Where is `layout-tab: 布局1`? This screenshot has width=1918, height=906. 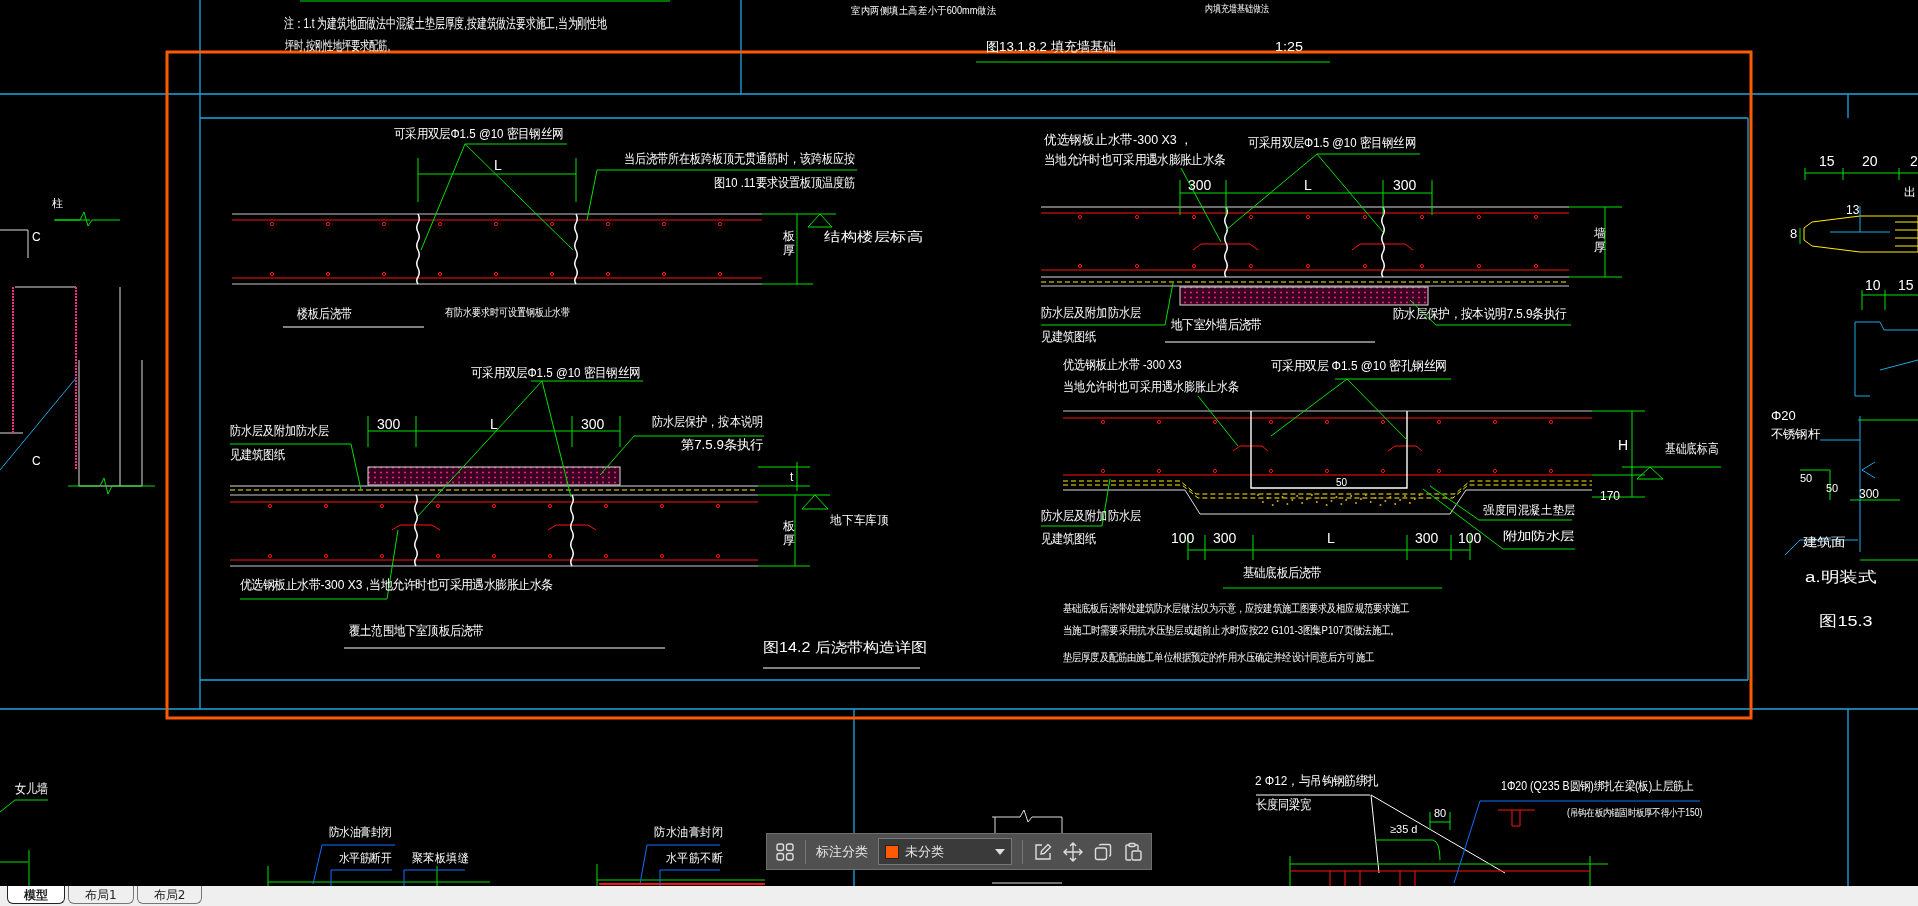
layout-tab: 布局1 is located at coordinates (101, 895).